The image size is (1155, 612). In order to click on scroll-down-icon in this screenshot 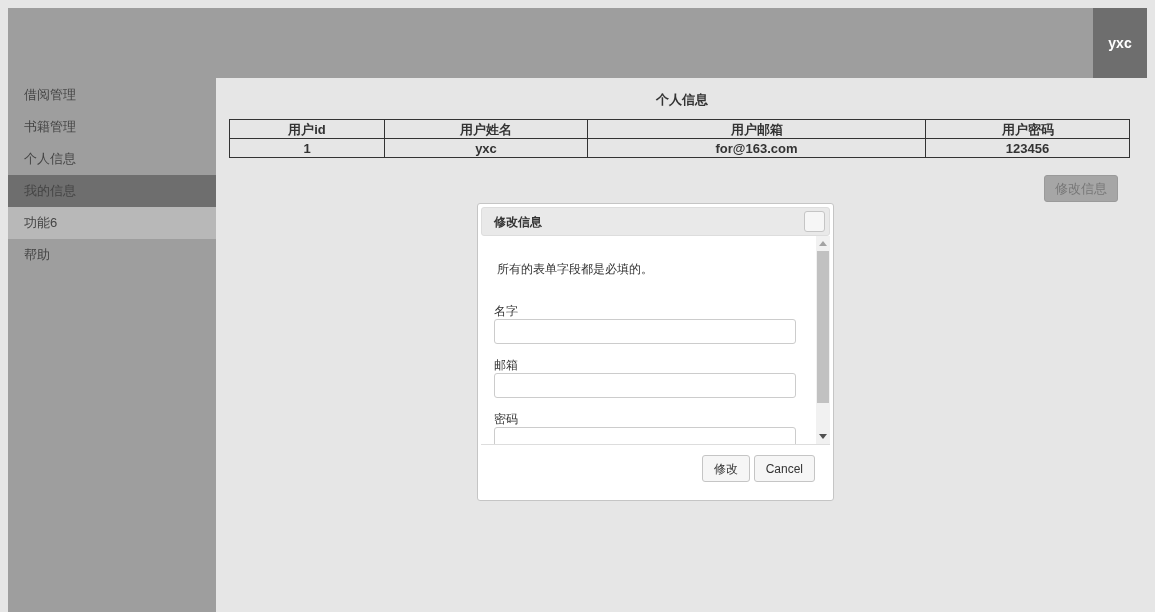, I will do `click(823, 436)`.